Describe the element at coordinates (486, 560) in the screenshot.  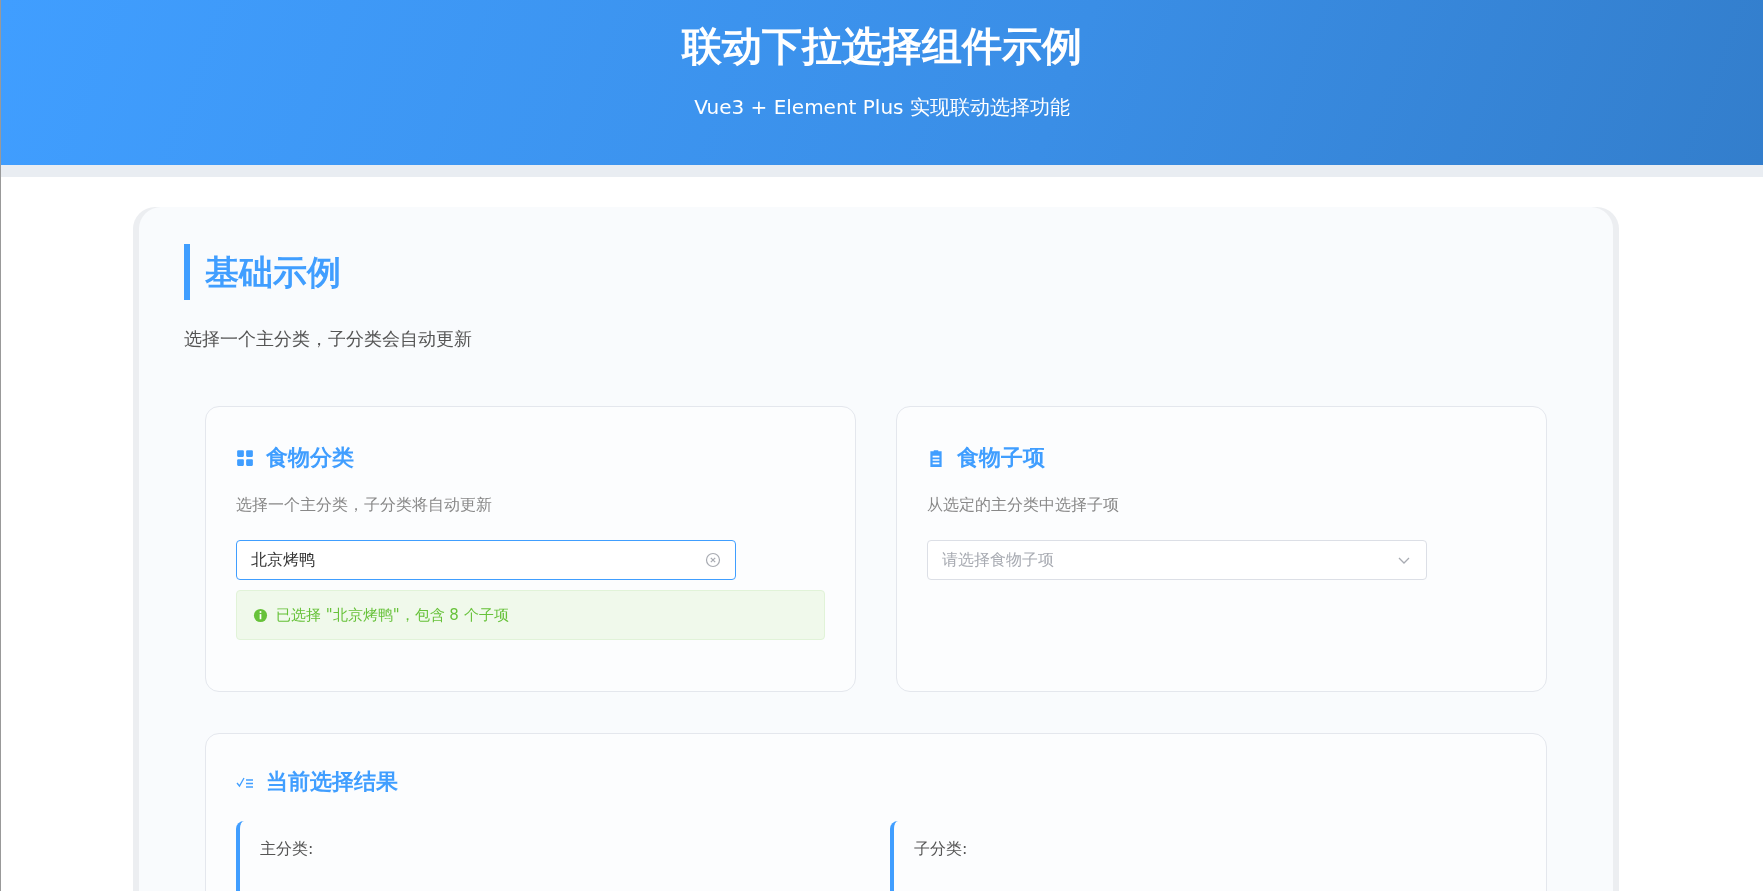
I see `select-field: 北京烤鸭` at that location.